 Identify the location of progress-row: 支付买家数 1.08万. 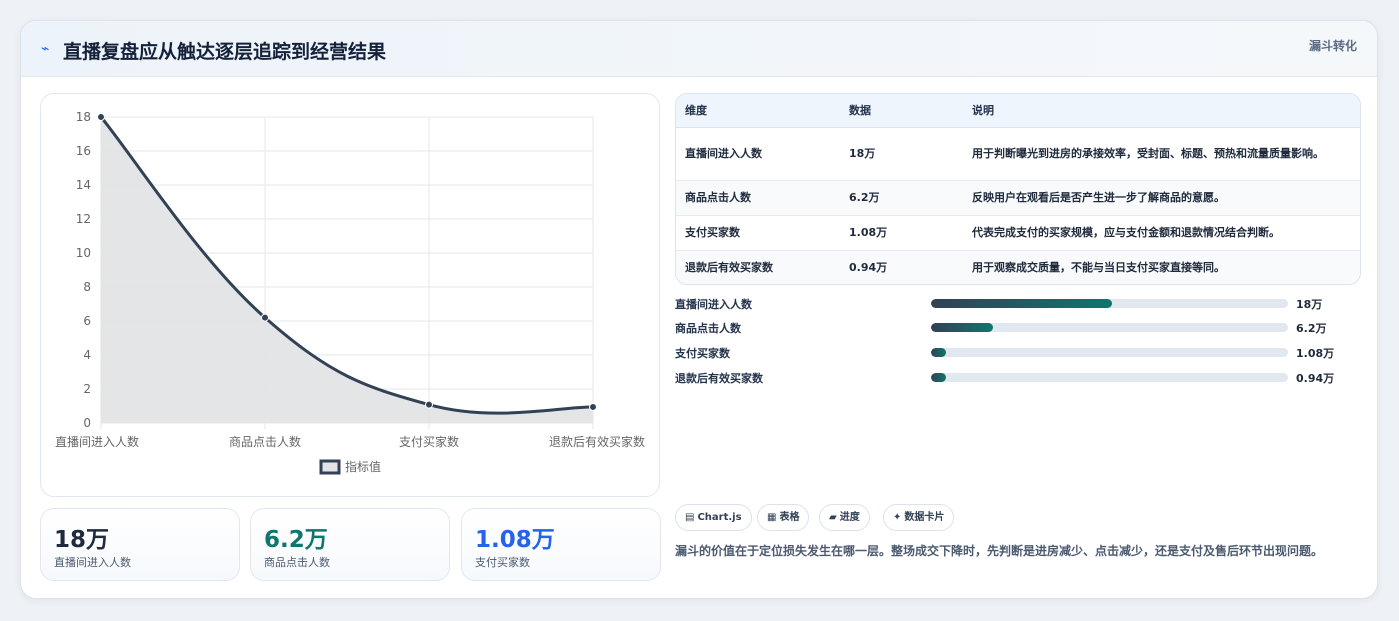
(1018, 352).